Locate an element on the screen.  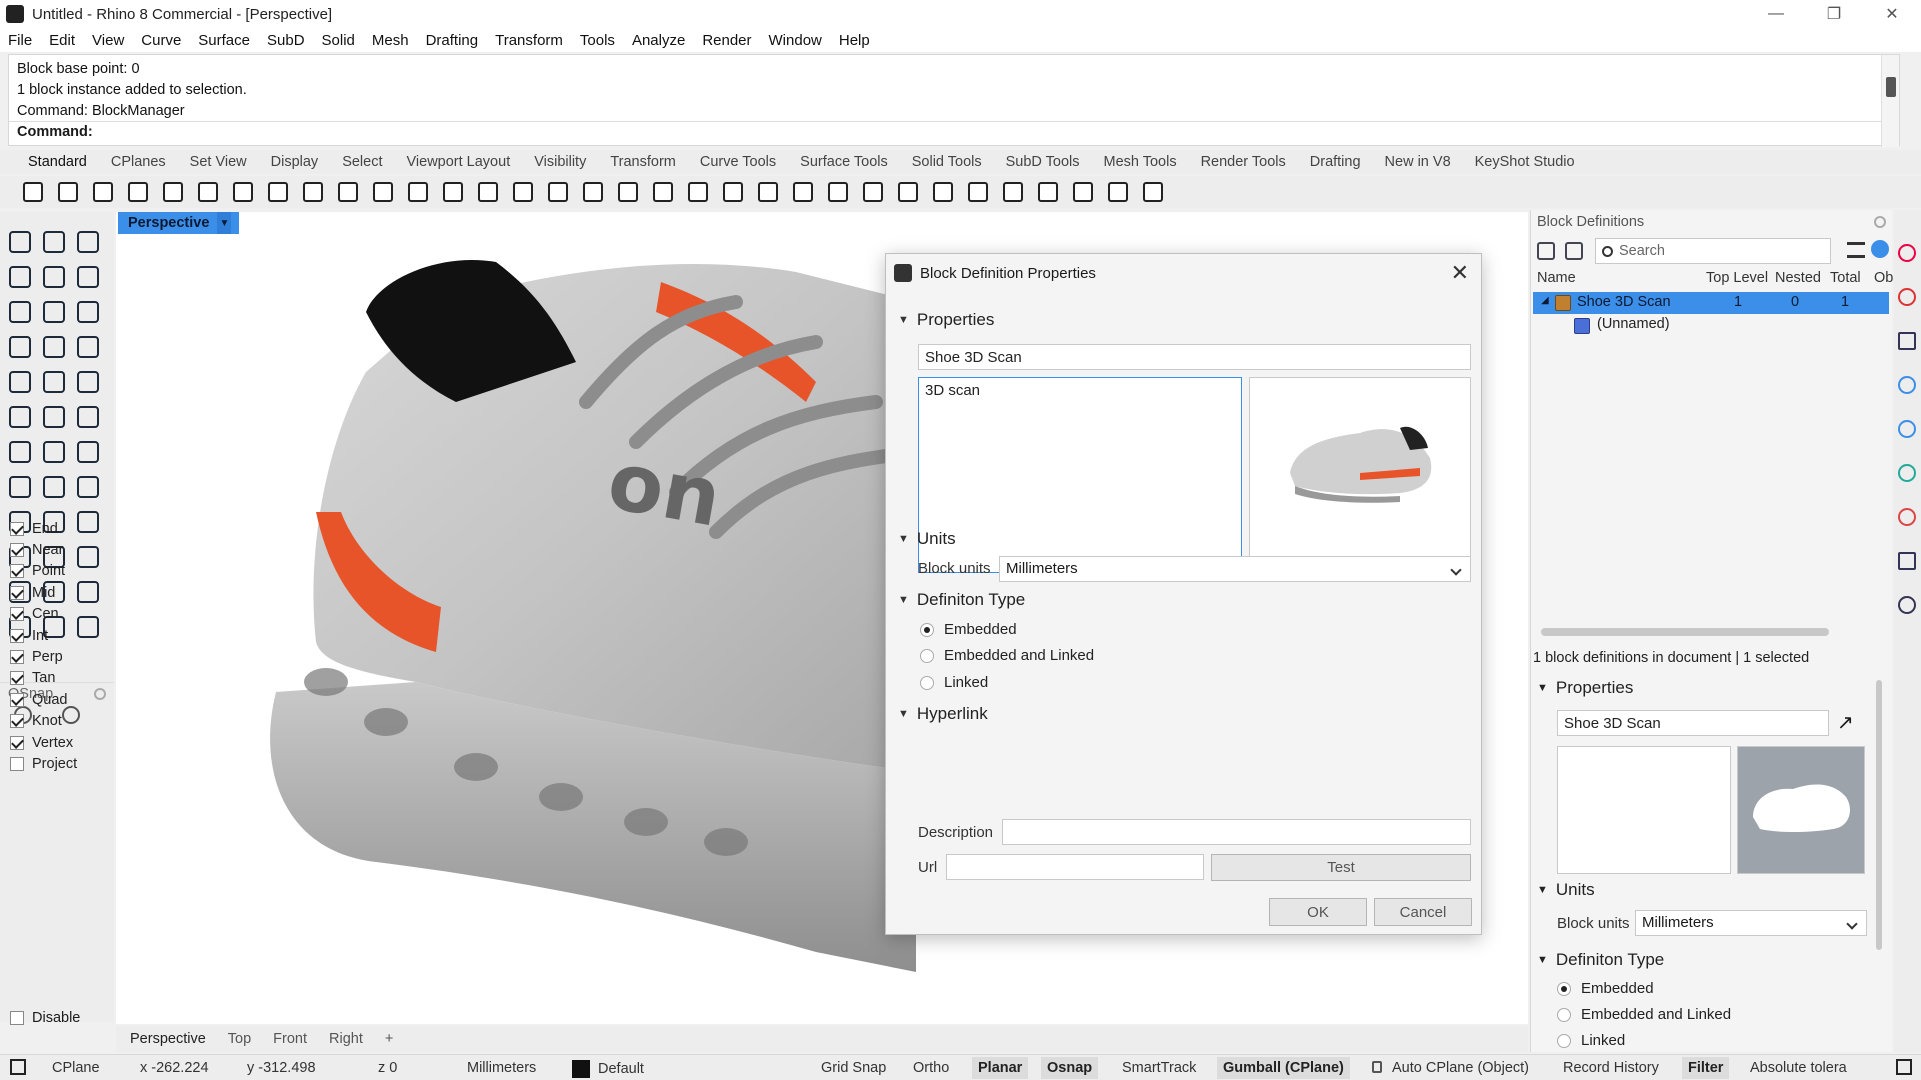
vertical-scrollbar is located at coordinates (1879, 815).